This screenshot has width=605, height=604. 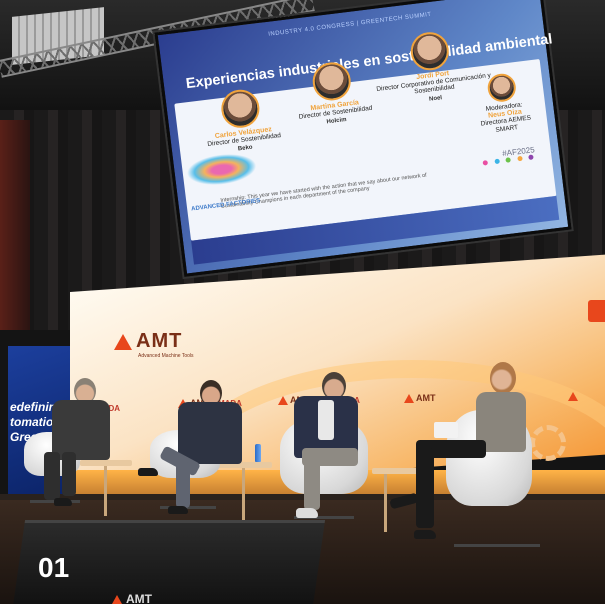 I want to click on panelist-head, so click(x=503, y=378).